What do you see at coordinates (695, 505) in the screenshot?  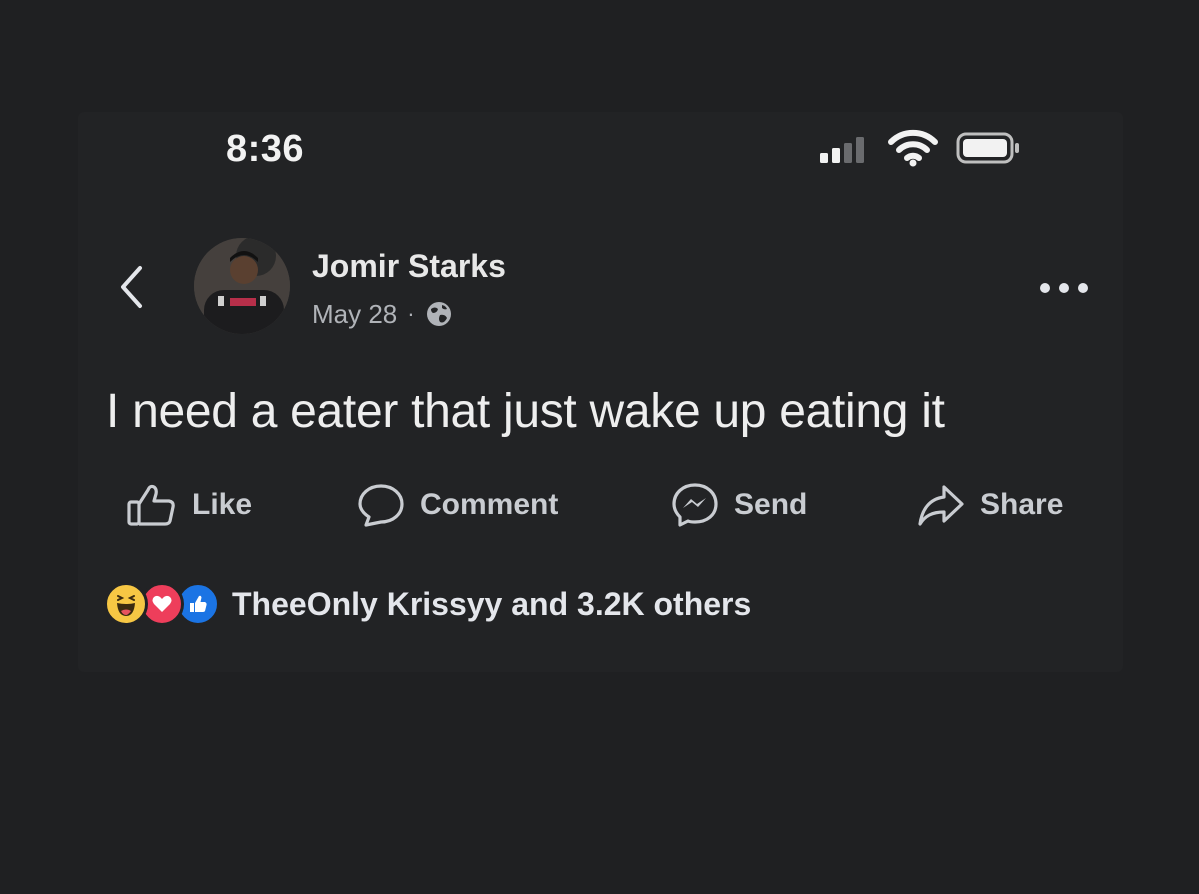 I see `messenger-icon` at bounding box center [695, 505].